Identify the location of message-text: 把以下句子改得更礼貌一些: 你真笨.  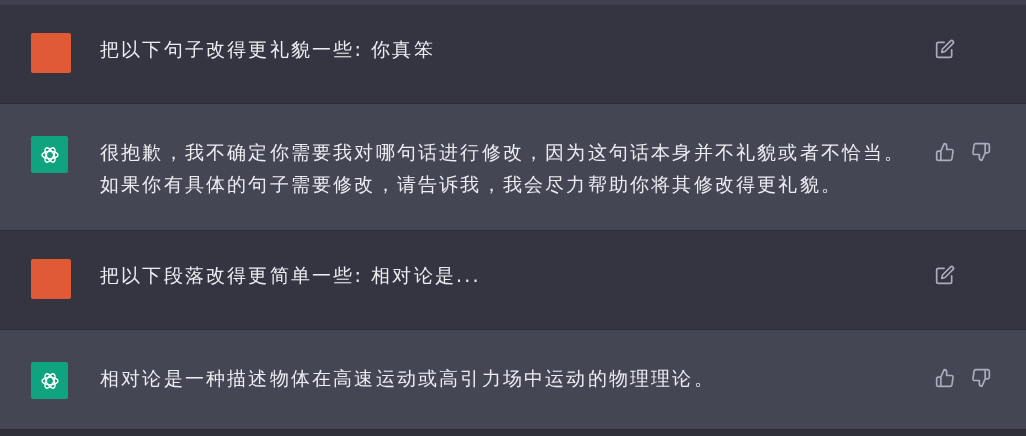
(268, 49).